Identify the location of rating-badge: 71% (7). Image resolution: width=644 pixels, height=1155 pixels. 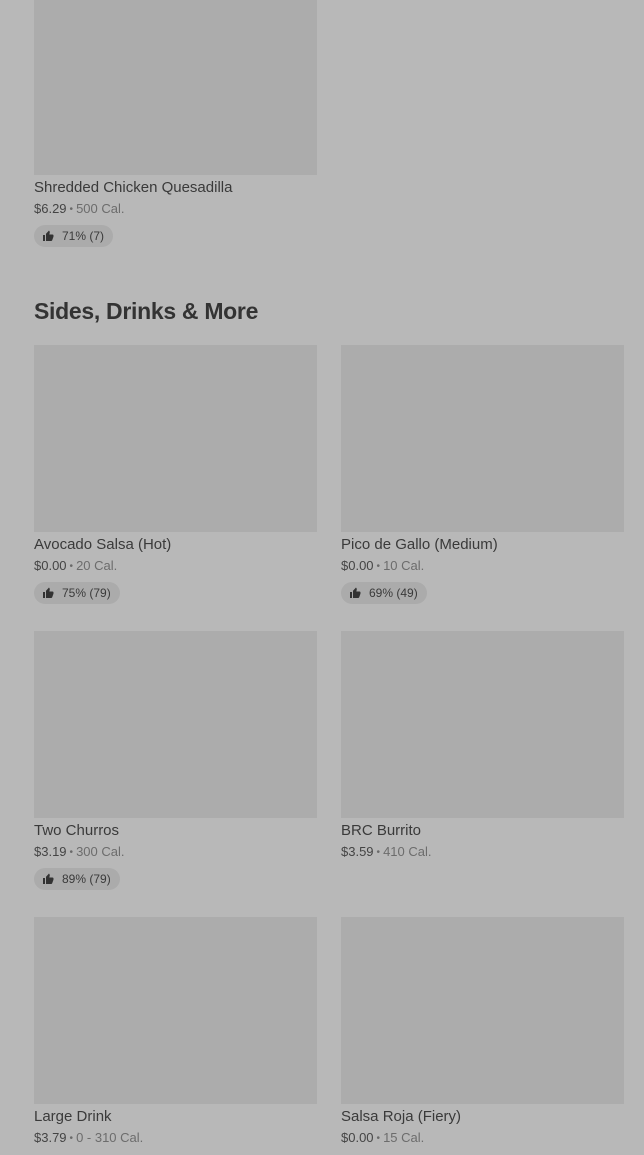
(74, 236).